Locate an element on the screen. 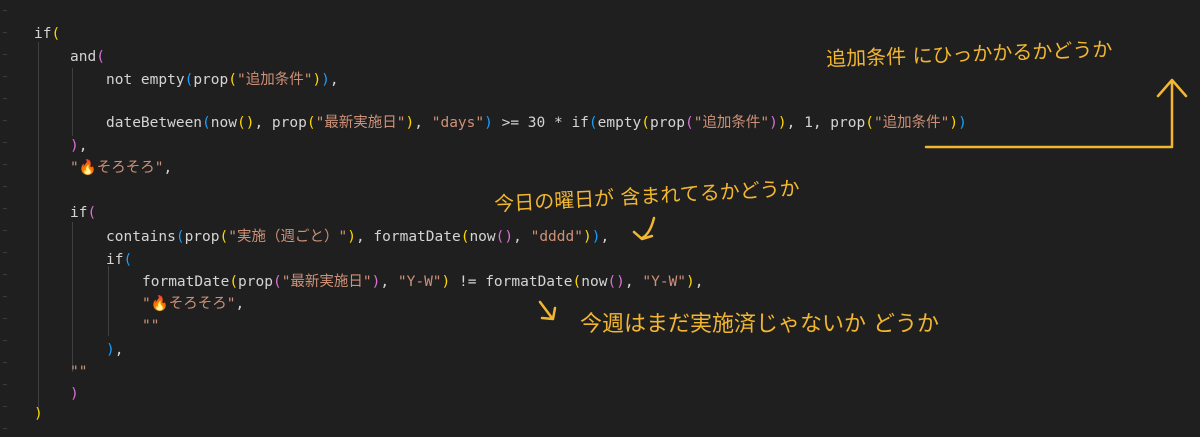 The height and width of the screenshot is (437, 1200). down-right-arrow-icon is located at coordinates (547, 310).